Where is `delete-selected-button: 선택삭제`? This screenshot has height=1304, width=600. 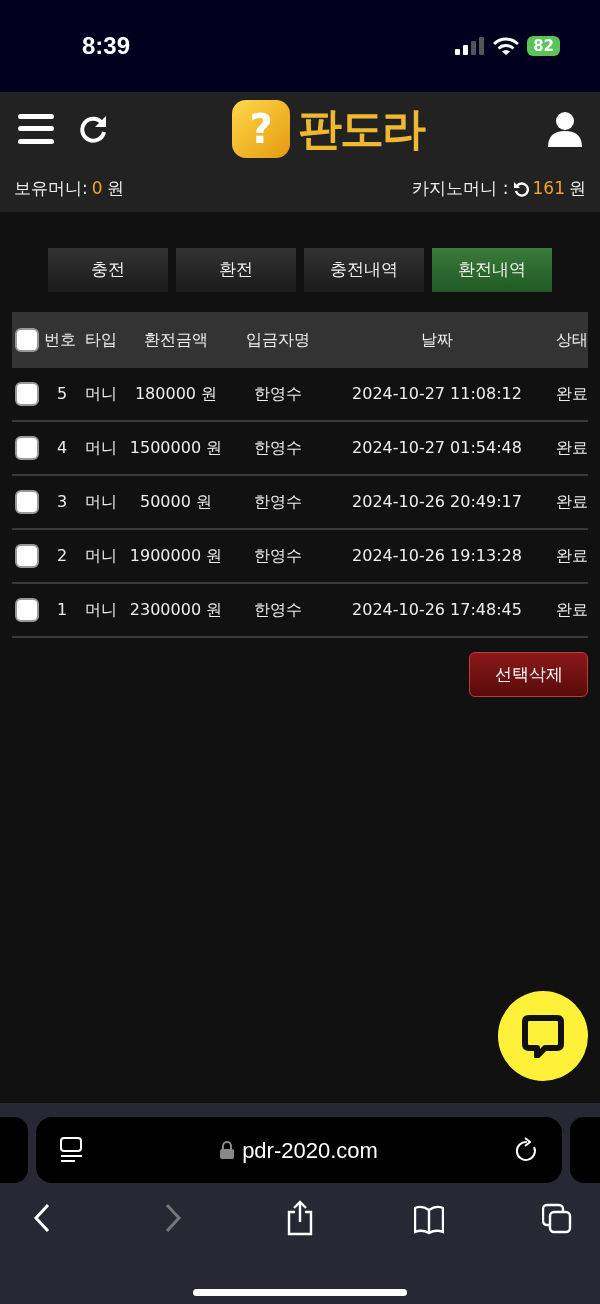 delete-selected-button: 선택삭제 is located at coordinates (528, 674).